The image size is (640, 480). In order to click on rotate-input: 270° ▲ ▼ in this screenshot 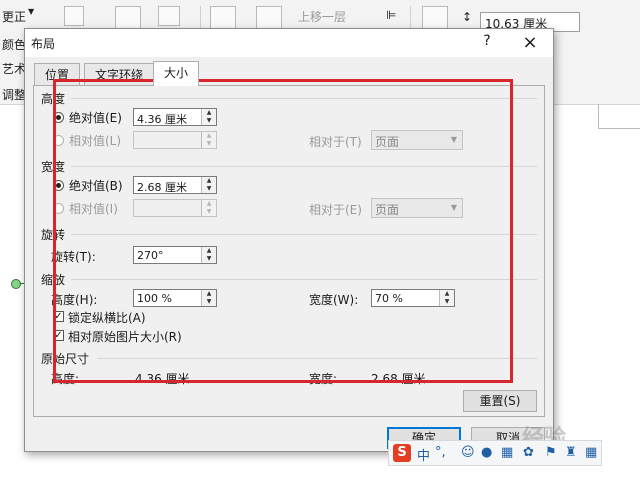, I will do `click(175, 255)`.